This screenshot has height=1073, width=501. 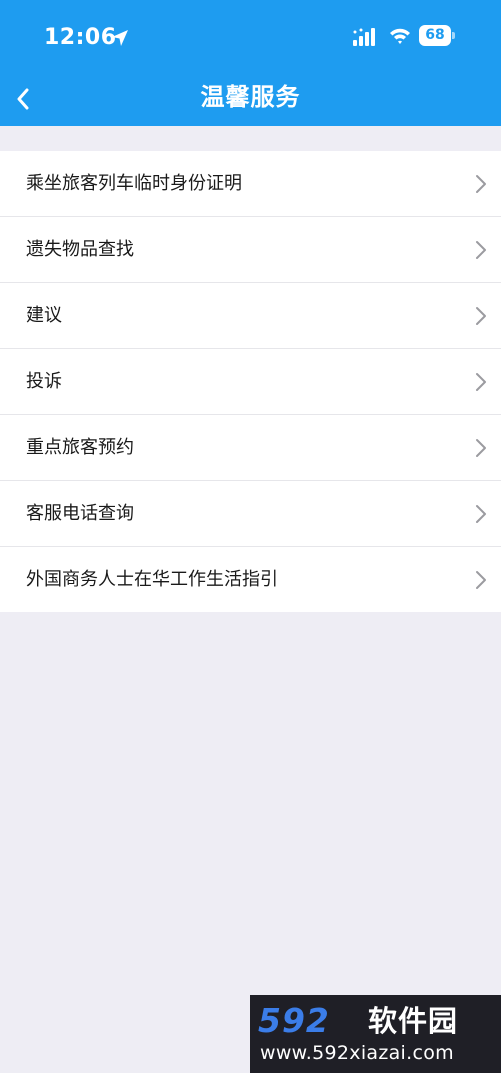 I want to click on site-watermark: 592 软件园 www.592xiazai.com, so click(x=375, y=1034).